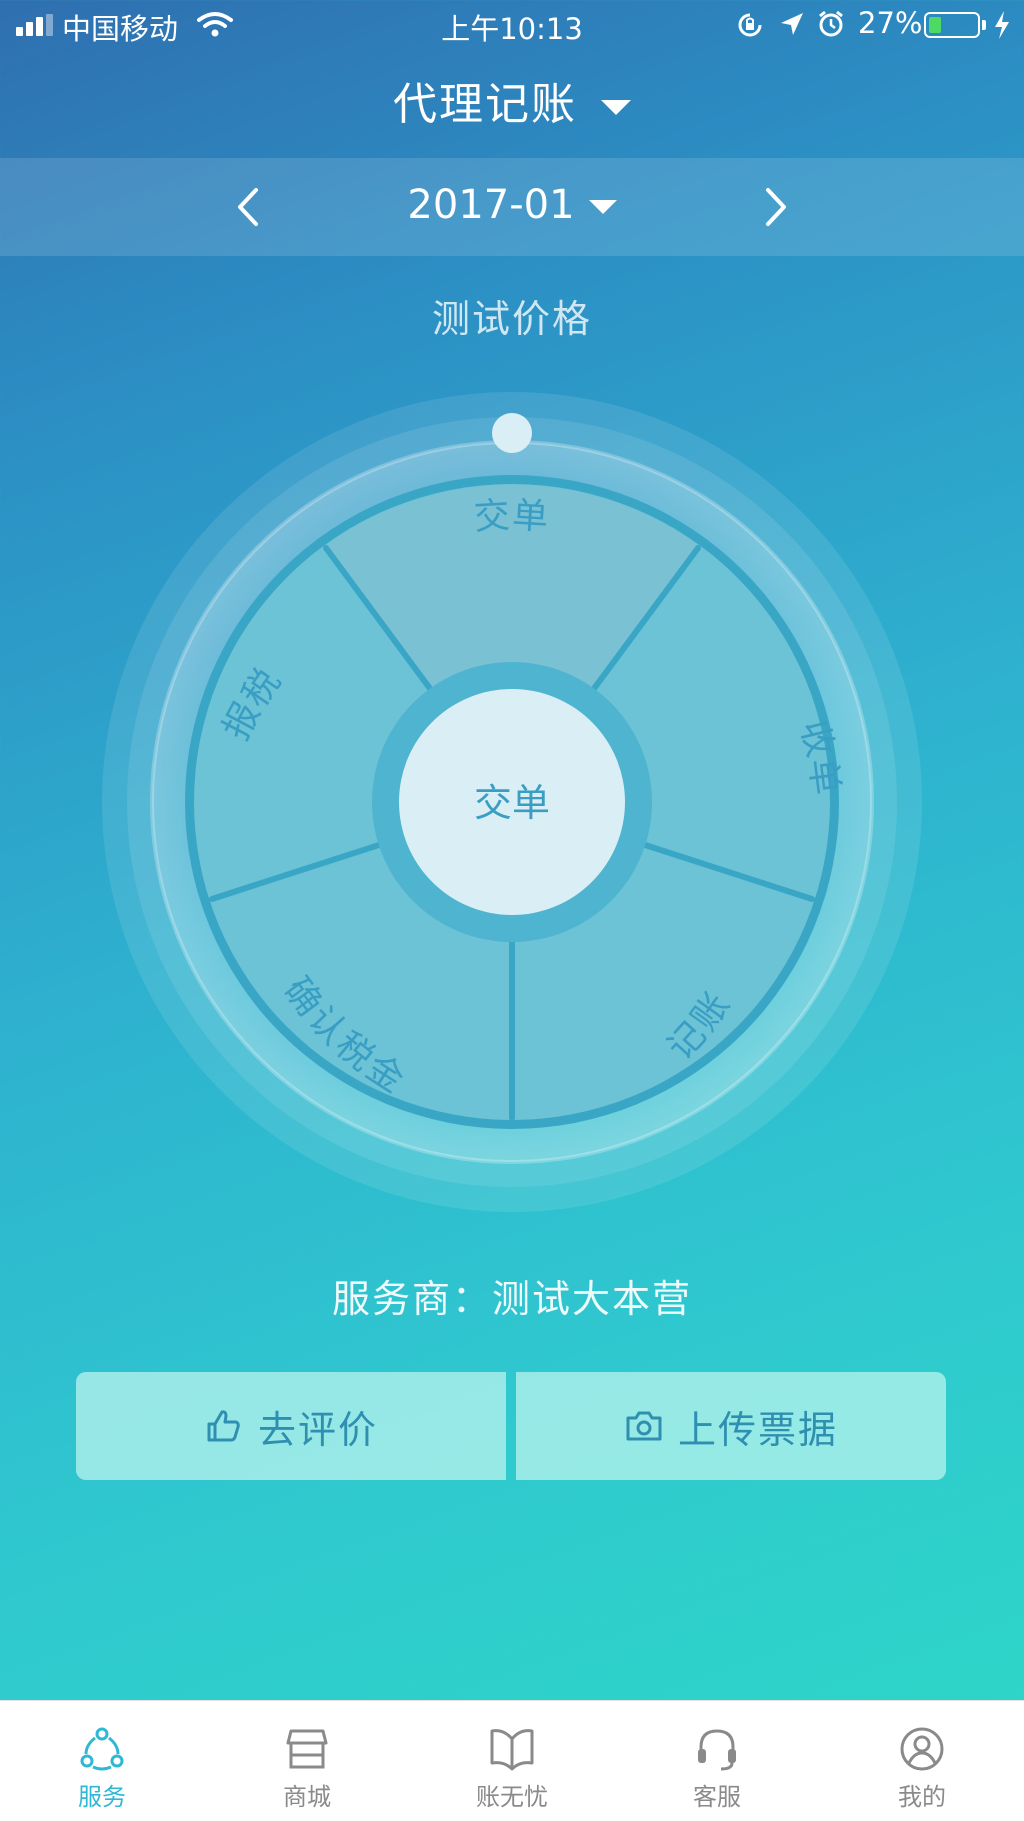  What do you see at coordinates (223, 1426) in the screenshot?
I see `thumbs-up-icon` at bounding box center [223, 1426].